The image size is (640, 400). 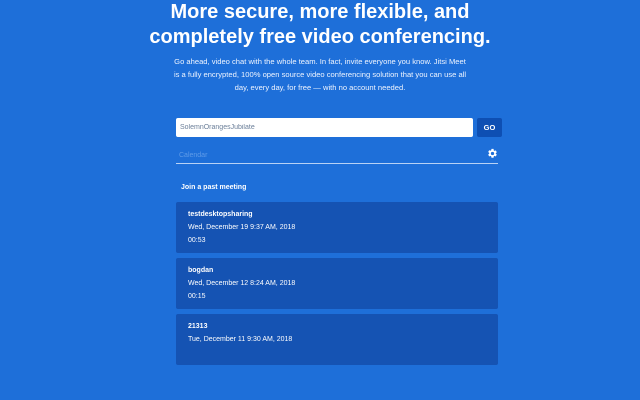 What do you see at coordinates (198, 326) in the screenshot?
I see `meeting-name: 21313` at bounding box center [198, 326].